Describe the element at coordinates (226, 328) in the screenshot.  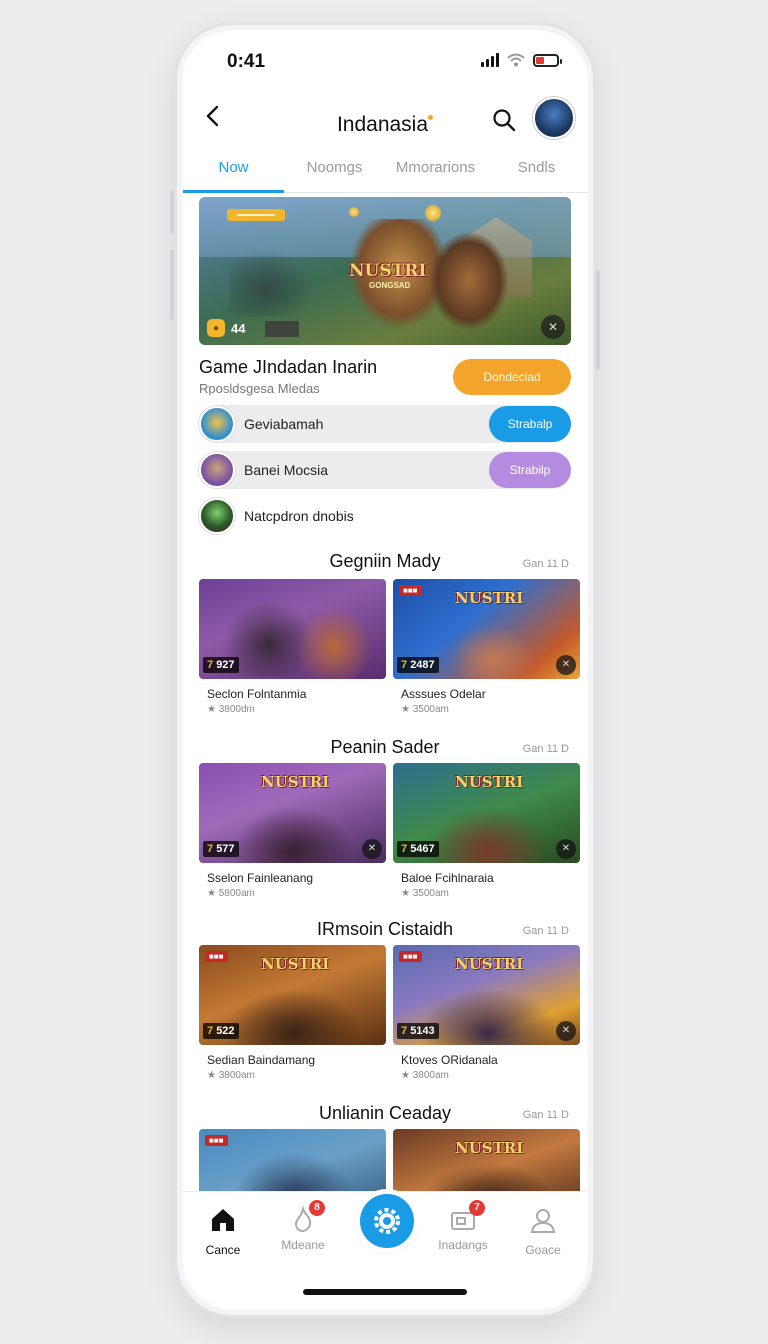
I see `banner-counter: ● 44` at that location.